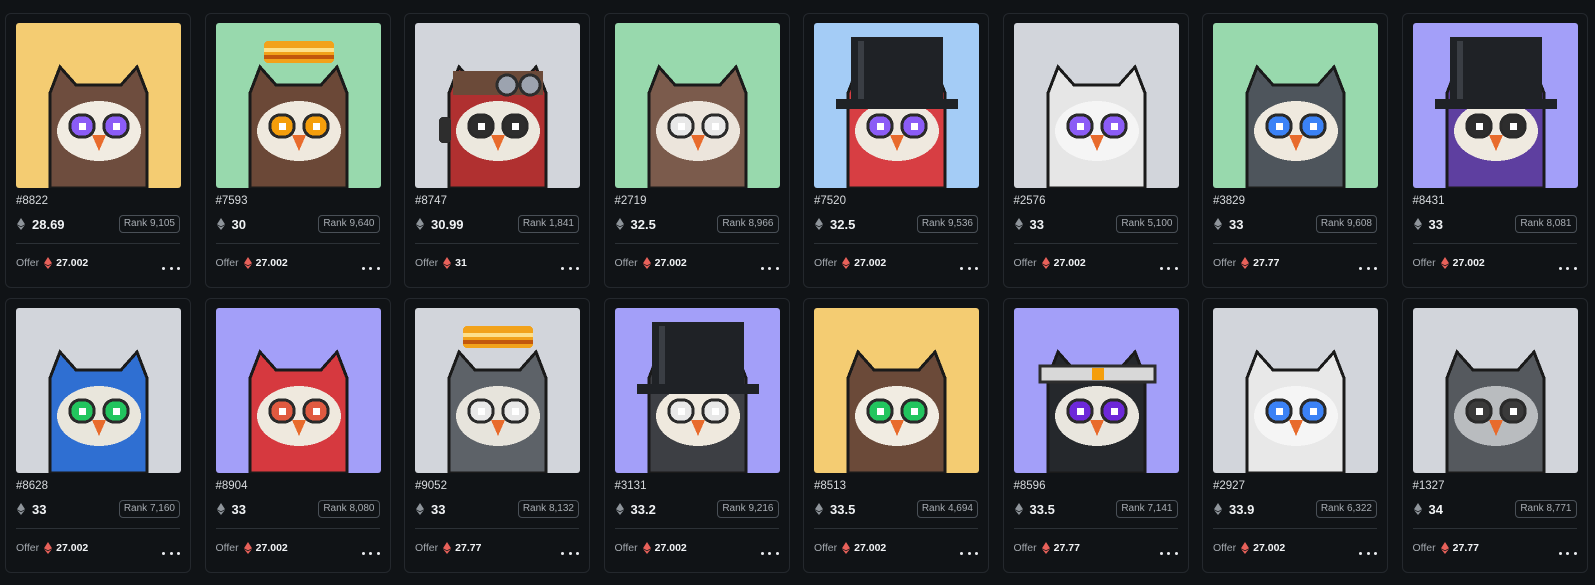 Image resolution: width=1595 pixels, height=585 pixels. I want to click on nft-card: #8822 28.69 Rank 9,105 Offer 27.002, so click(98, 150).